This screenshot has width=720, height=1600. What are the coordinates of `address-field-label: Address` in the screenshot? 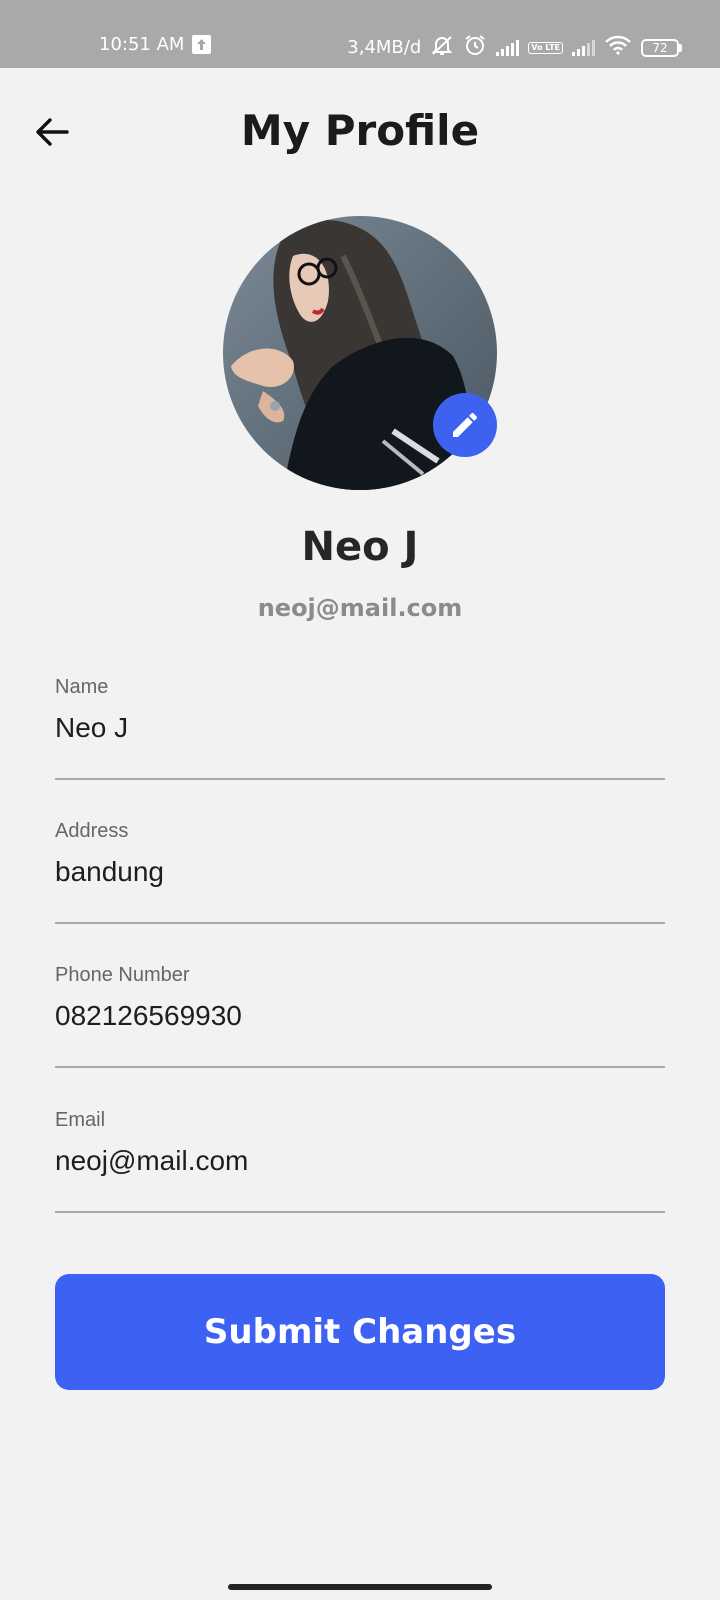 It's located at (92, 831).